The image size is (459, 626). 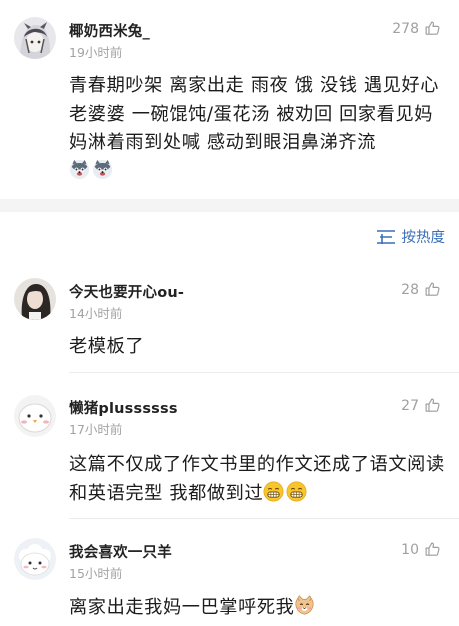 I want to click on timestamp: 14小时前, so click(x=96, y=313).